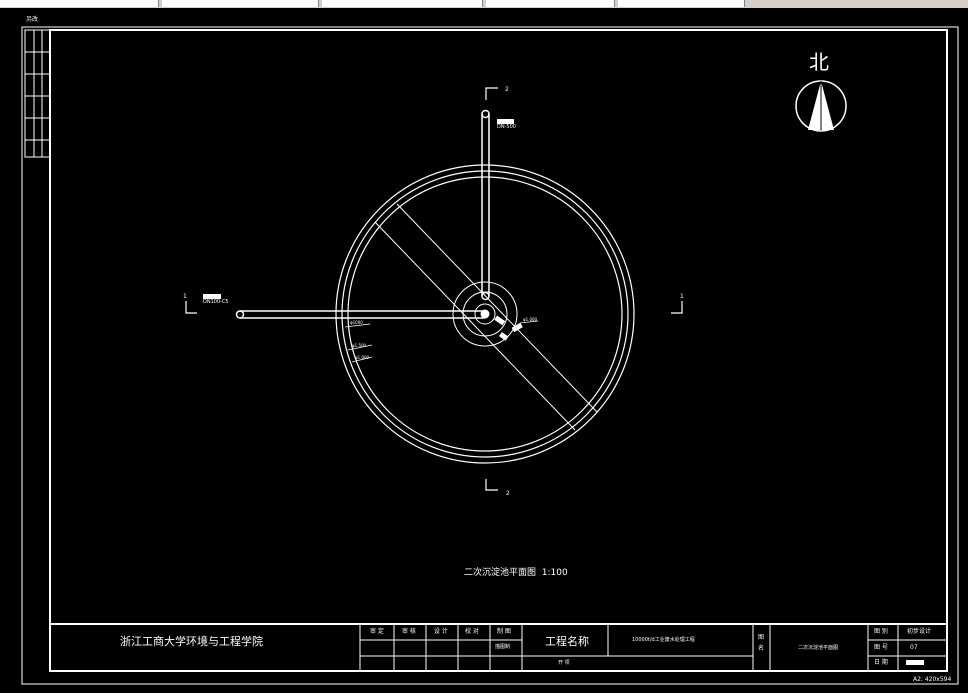  Describe the element at coordinates (360, 314) in the screenshot. I see `inlet-pipe` at that location.